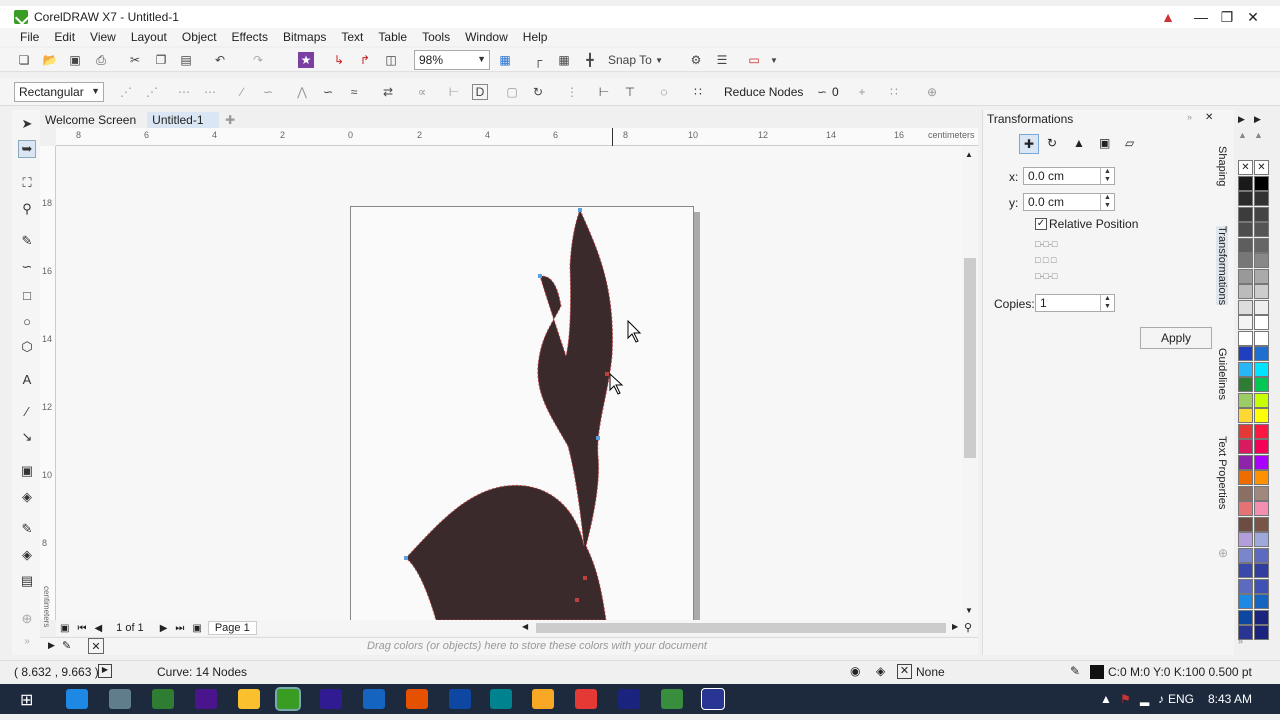 The width and height of the screenshot is (1280, 720). What do you see at coordinates (1106, 699) in the screenshot?
I see `tray-expand-icon: ▲` at bounding box center [1106, 699].